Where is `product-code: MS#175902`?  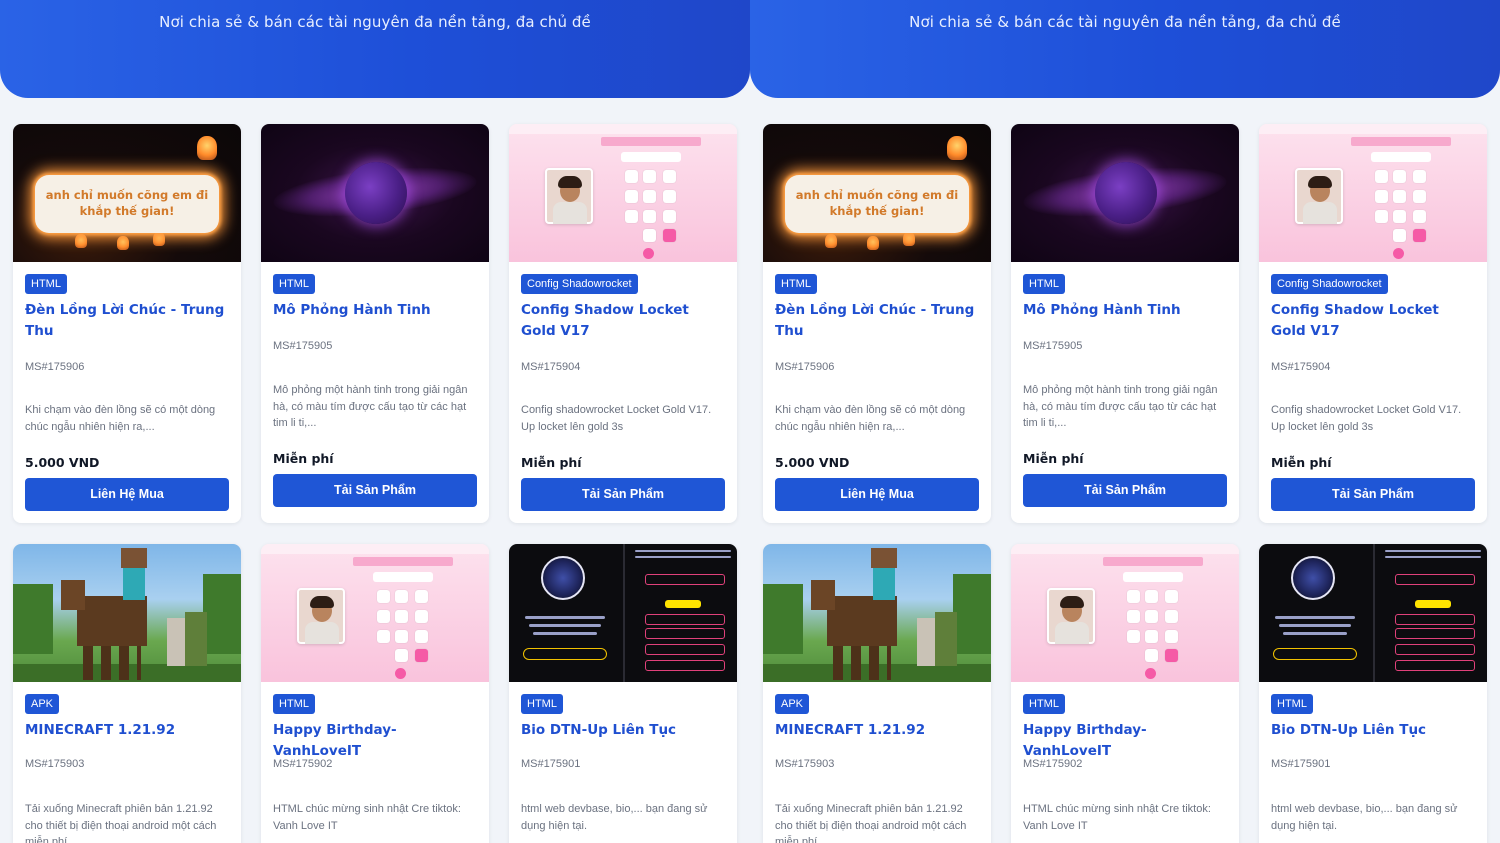 product-code: MS#175902 is located at coordinates (1053, 764).